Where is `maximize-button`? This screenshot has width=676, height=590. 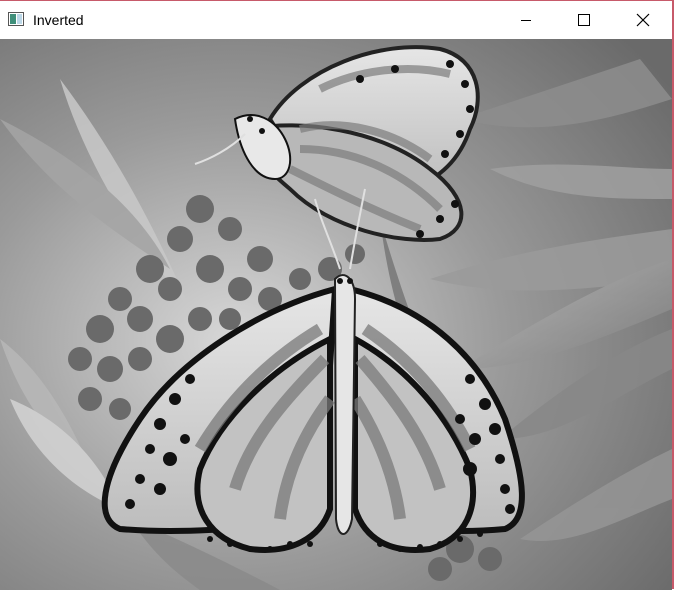 maximize-button is located at coordinates (584, 20).